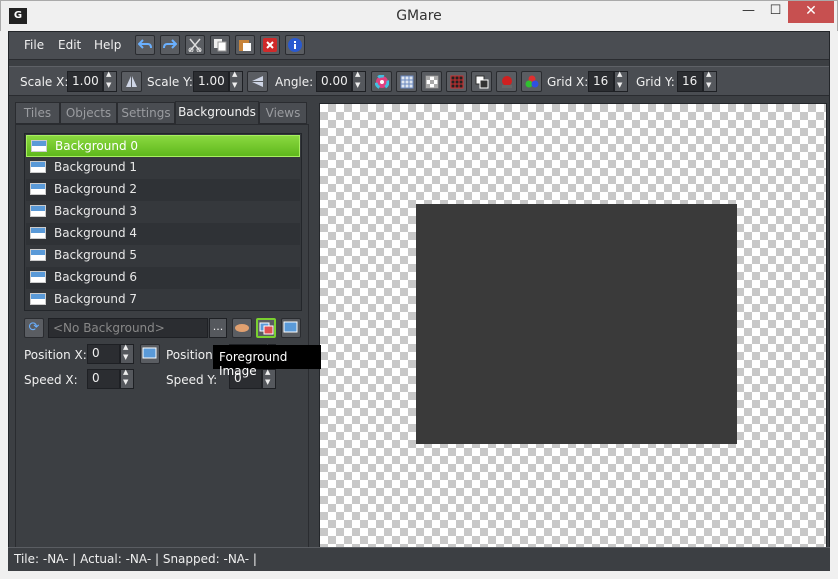 Image resolution: width=838 pixels, height=579 pixels. Describe the element at coordinates (419, 46) in the screenshot. I see `menu-bar: File Edit Help` at that location.